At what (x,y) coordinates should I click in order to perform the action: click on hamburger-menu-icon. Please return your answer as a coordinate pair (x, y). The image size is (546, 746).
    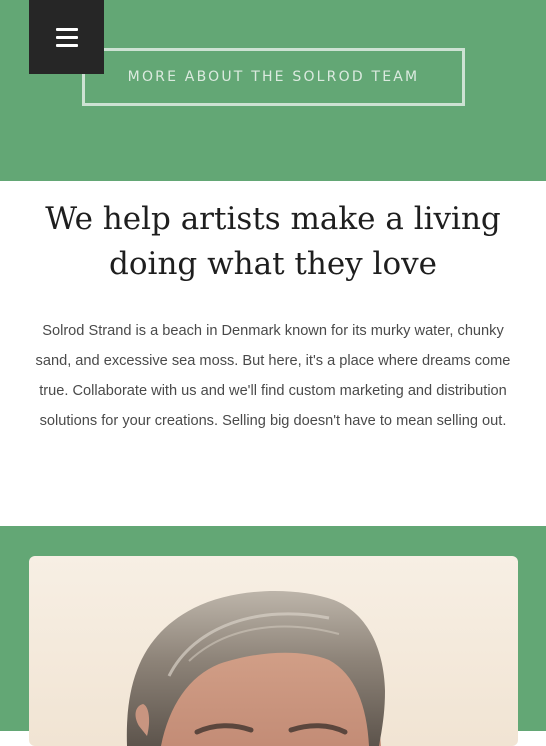
    Looking at the image, I should click on (66, 37).